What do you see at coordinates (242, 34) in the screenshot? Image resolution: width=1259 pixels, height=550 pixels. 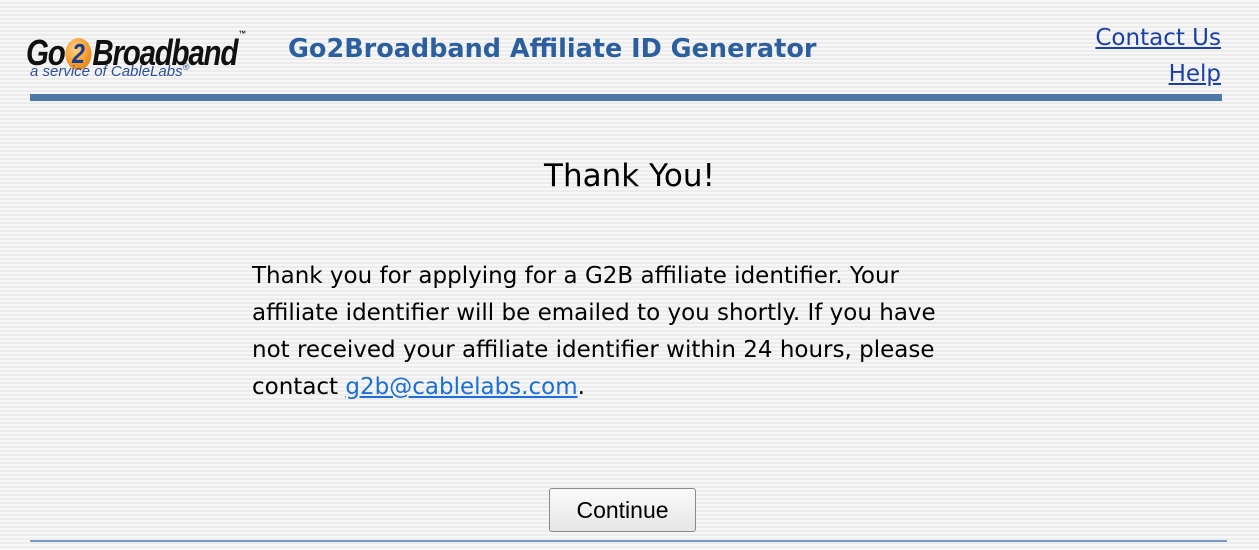 I see `logo-trademark: ™` at bounding box center [242, 34].